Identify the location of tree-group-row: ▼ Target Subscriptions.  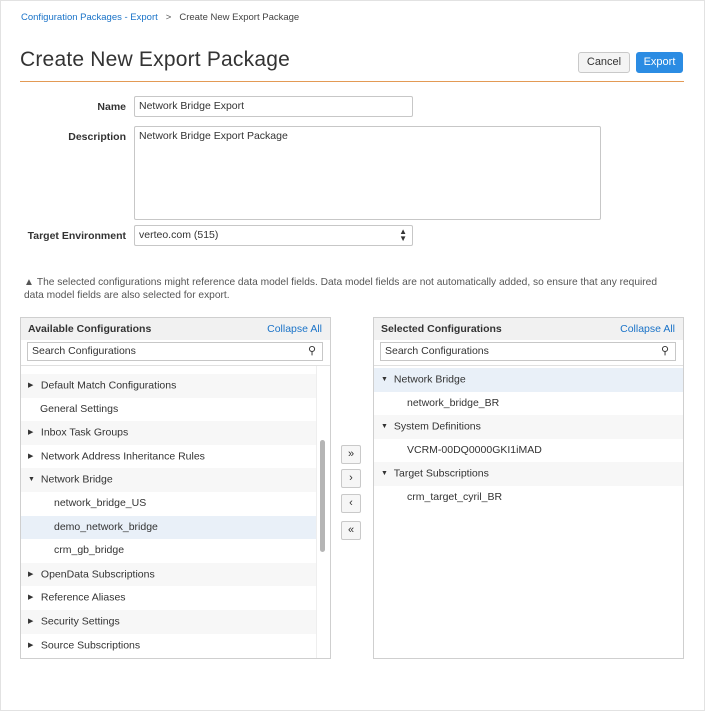
(528, 474).